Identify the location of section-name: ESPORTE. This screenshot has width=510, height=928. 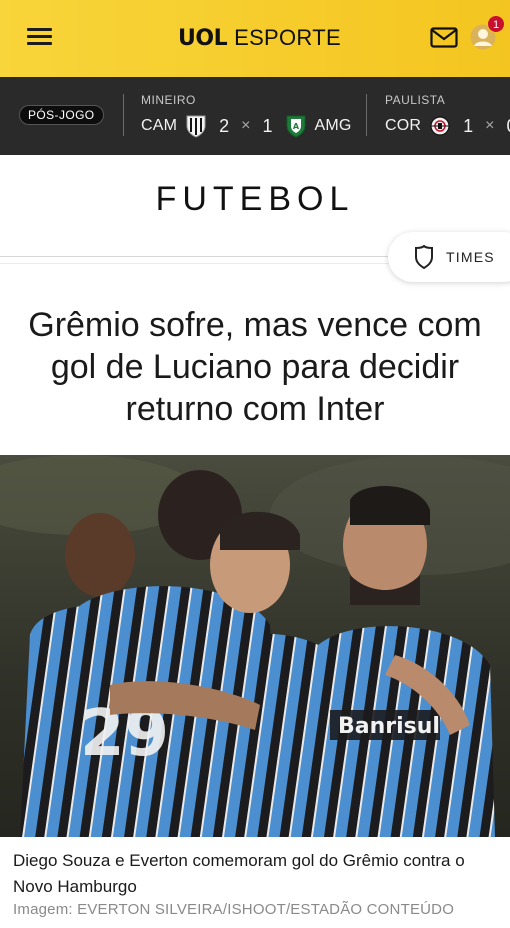
(287, 37).